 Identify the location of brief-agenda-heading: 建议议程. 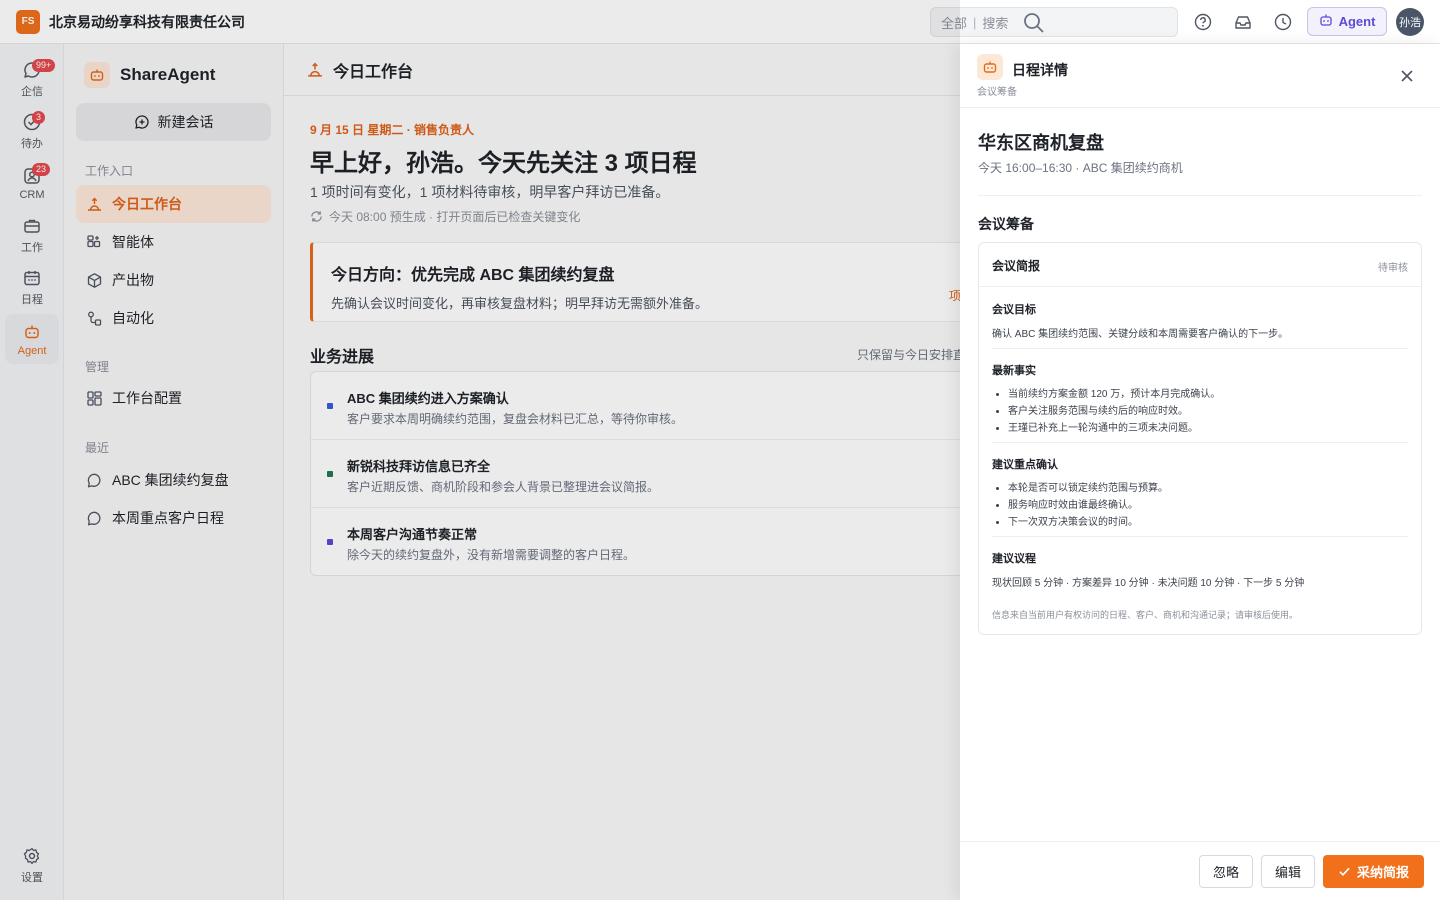
(1014, 559).